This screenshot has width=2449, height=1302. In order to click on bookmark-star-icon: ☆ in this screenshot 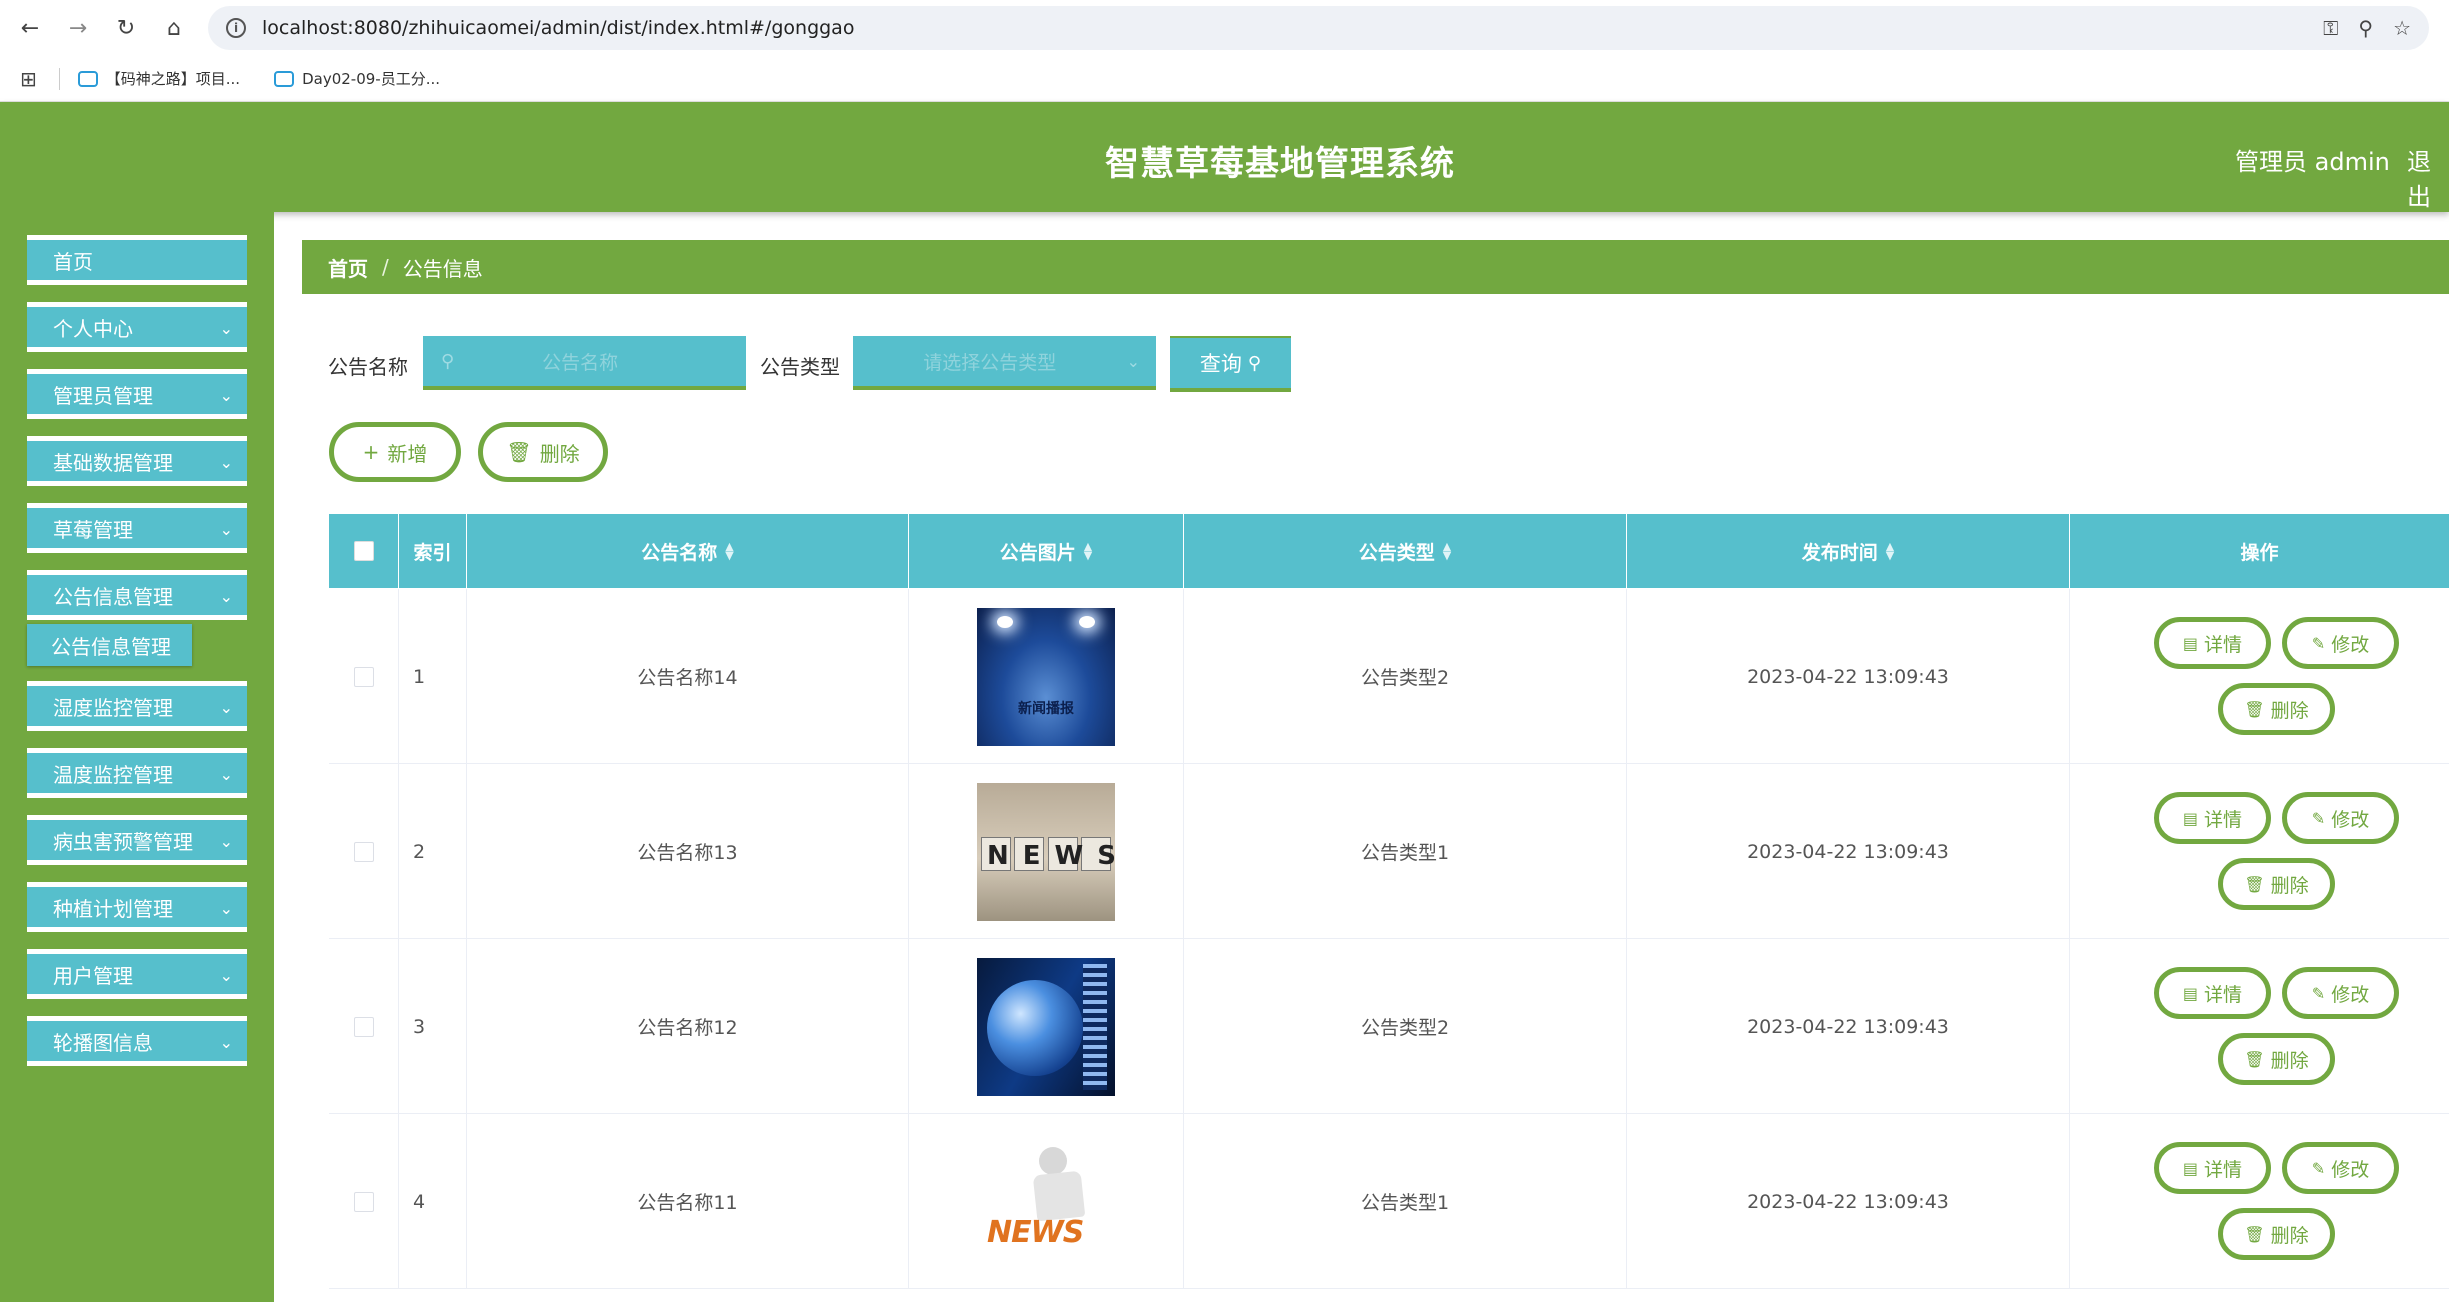, I will do `click(2402, 28)`.